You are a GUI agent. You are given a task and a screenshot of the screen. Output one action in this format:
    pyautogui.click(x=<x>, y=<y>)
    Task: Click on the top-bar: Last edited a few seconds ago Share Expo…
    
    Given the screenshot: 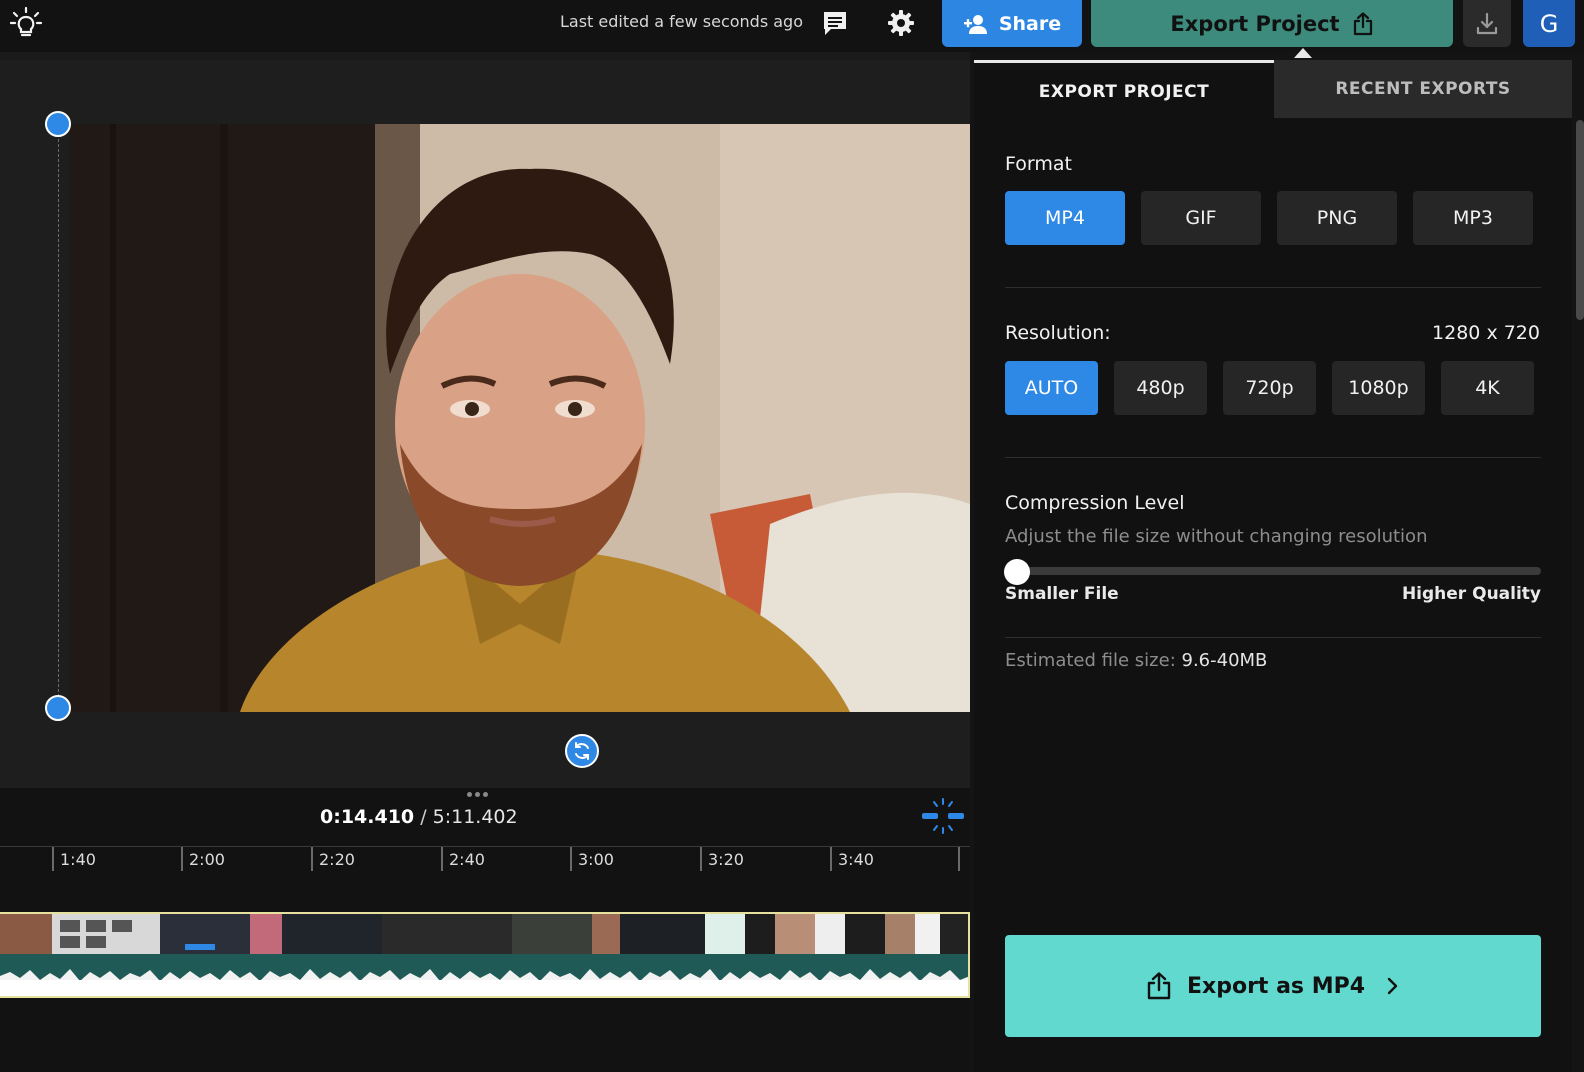 What is the action you would take?
    pyautogui.click(x=792, y=29)
    